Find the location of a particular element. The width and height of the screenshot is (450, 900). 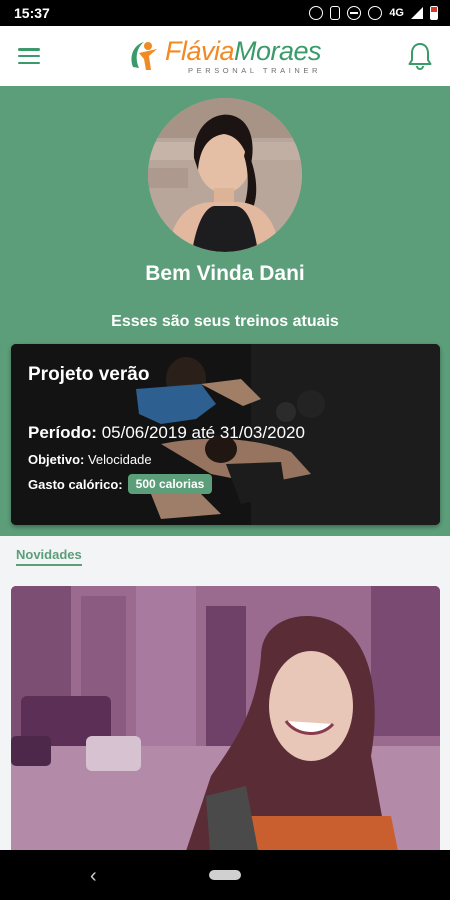

news-heading: Novidades is located at coordinates (49, 556).